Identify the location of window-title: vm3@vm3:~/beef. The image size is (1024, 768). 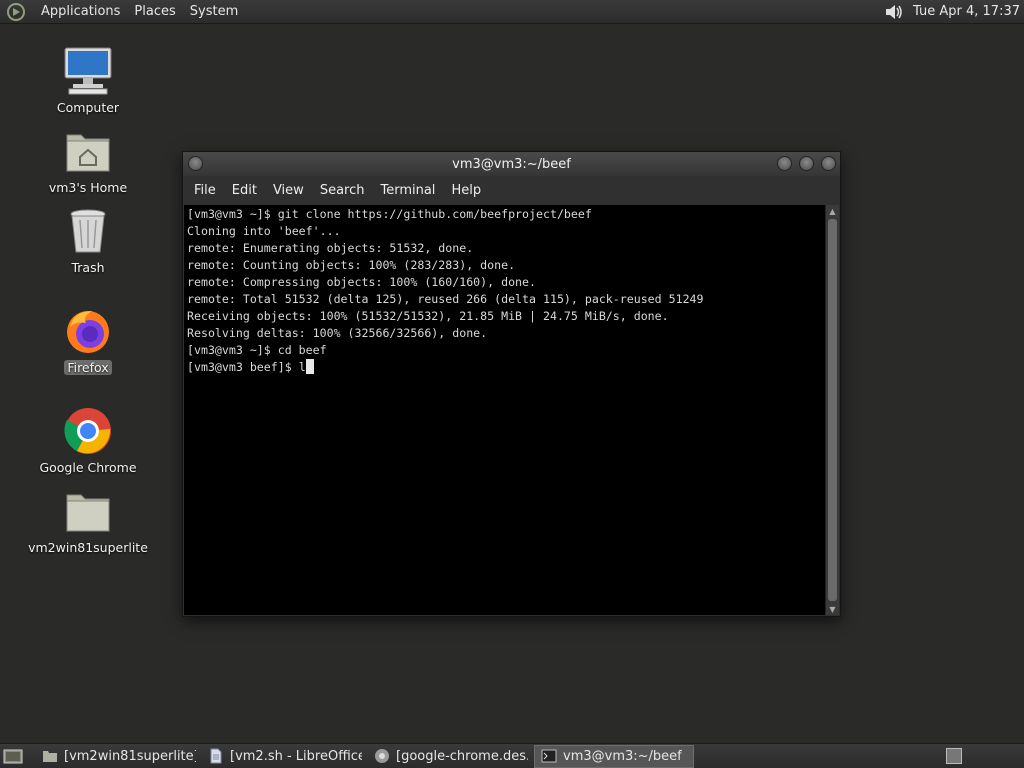
(511, 164).